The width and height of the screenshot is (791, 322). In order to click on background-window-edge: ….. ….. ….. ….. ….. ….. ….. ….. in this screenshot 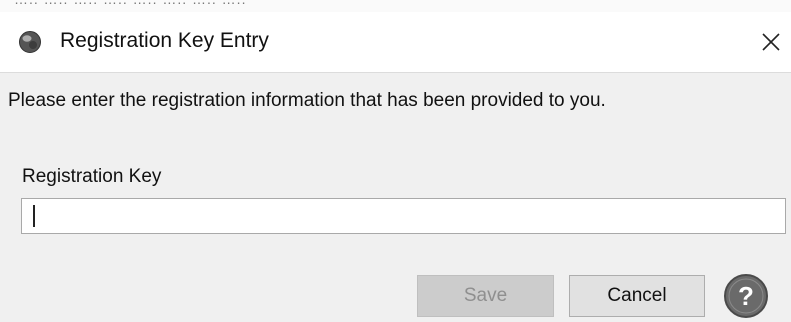, I will do `click(395, 6)`.